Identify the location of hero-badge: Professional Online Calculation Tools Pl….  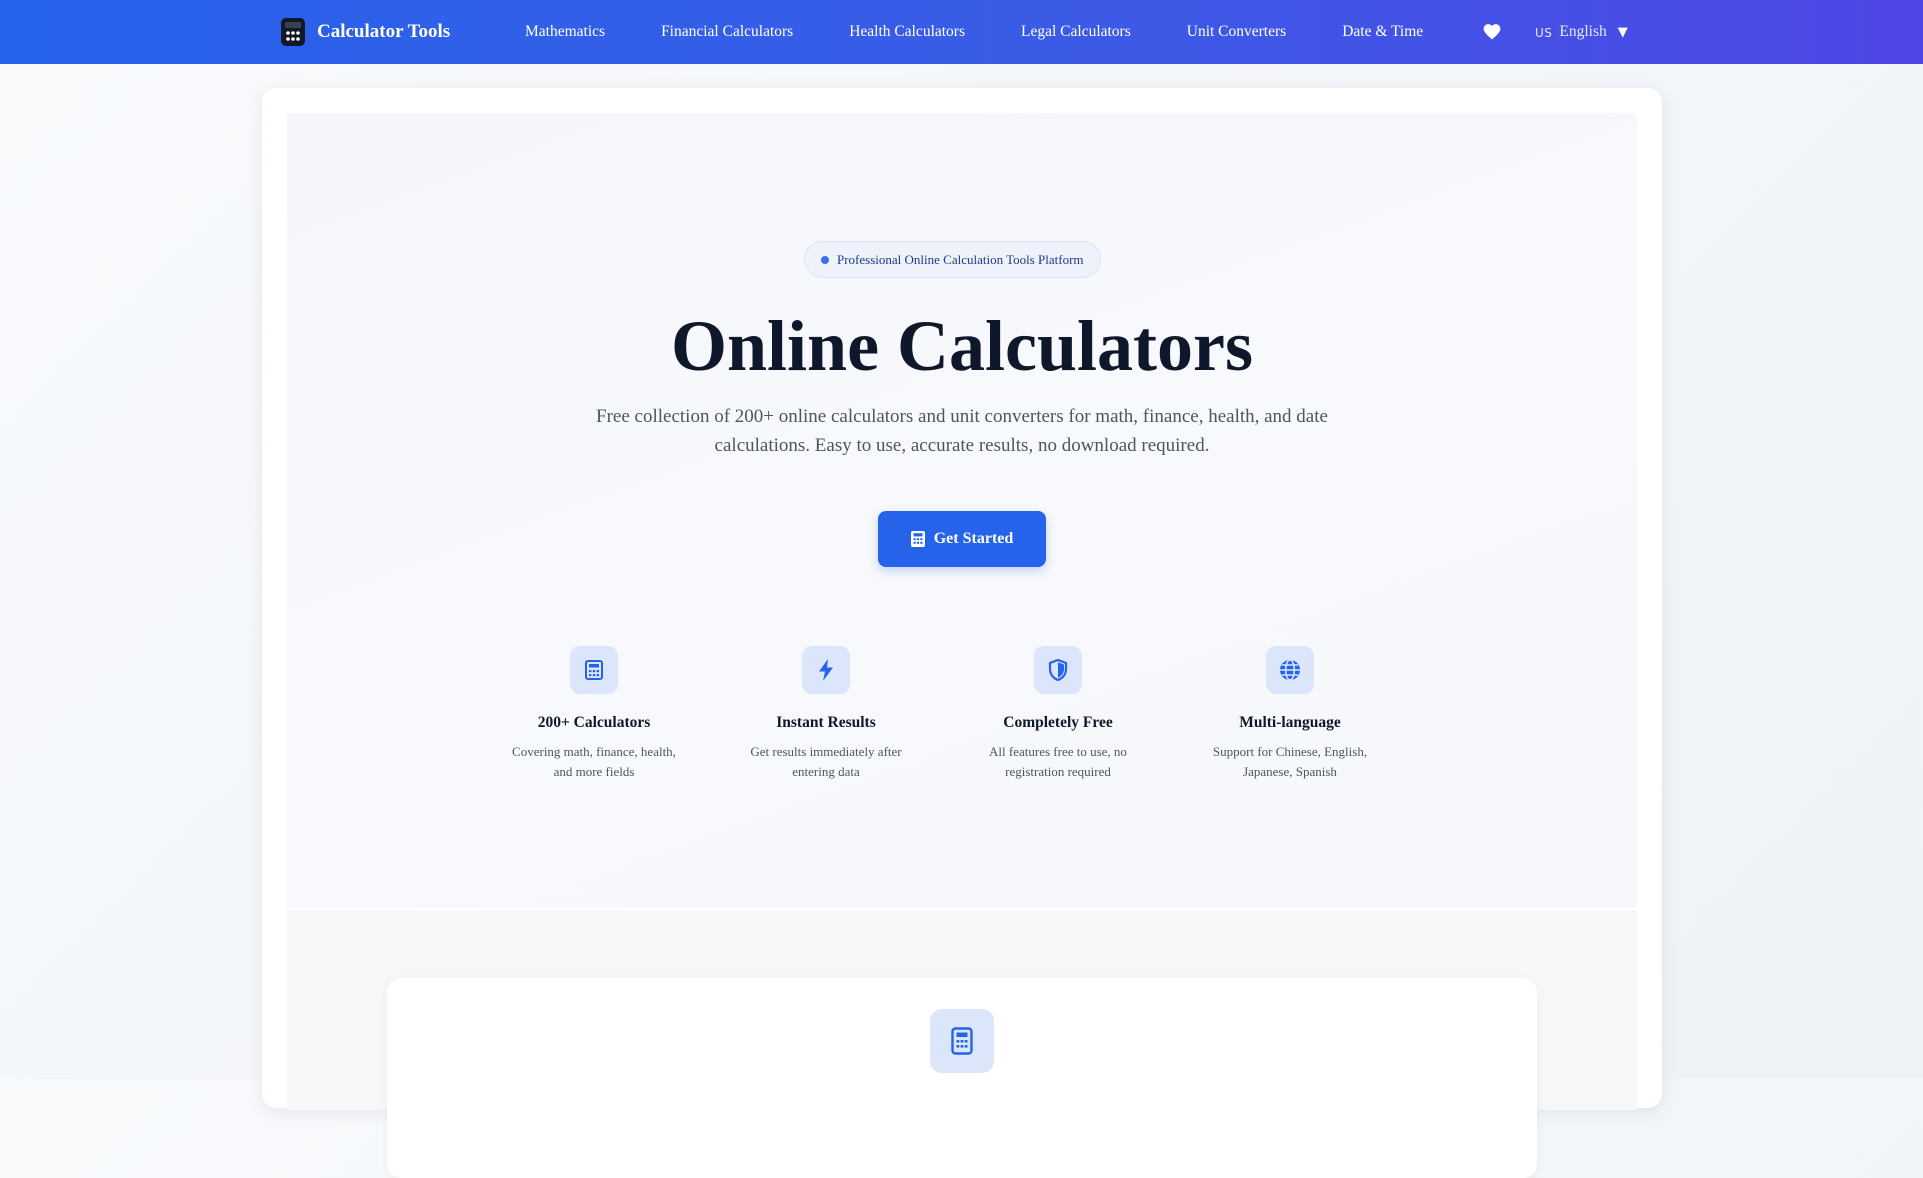
(952, 259).